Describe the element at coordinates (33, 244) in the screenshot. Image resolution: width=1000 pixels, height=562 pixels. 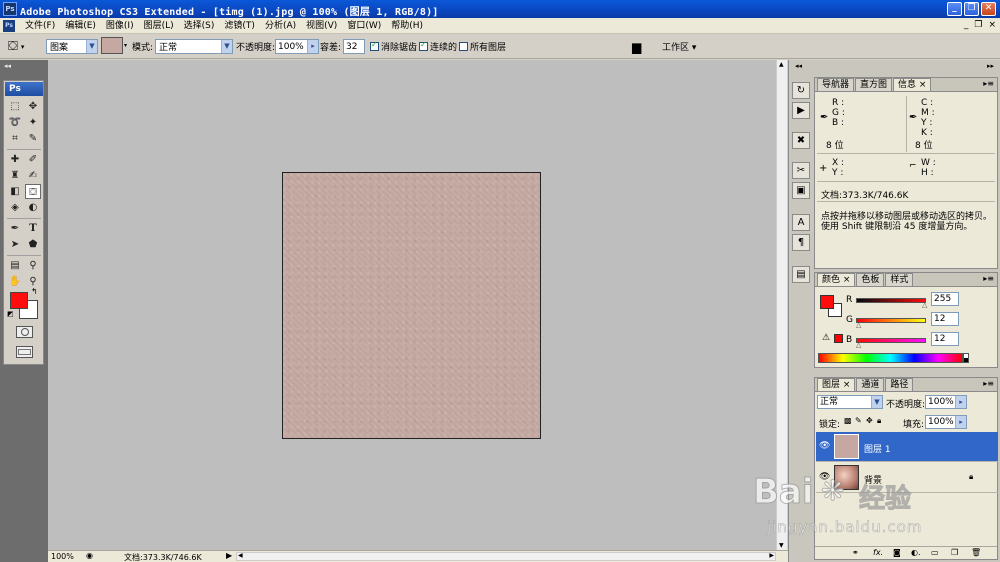
I see `shape-tool-icon: ⬟` at that location.